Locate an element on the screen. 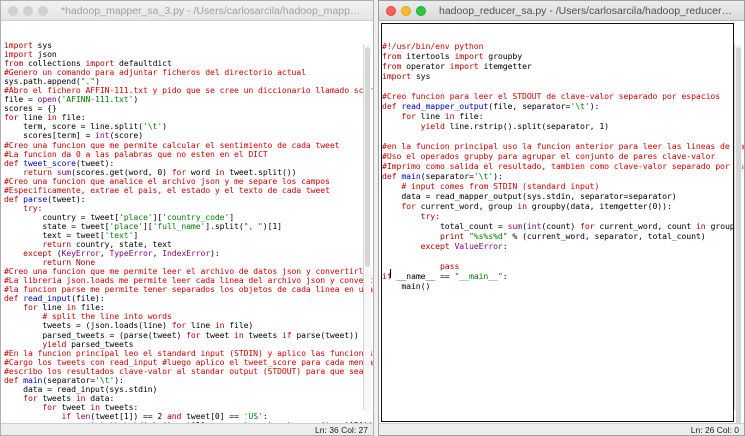 This screenshot has height=436, width=745. mapper-code-token: in is located at coordinates (241, 334).